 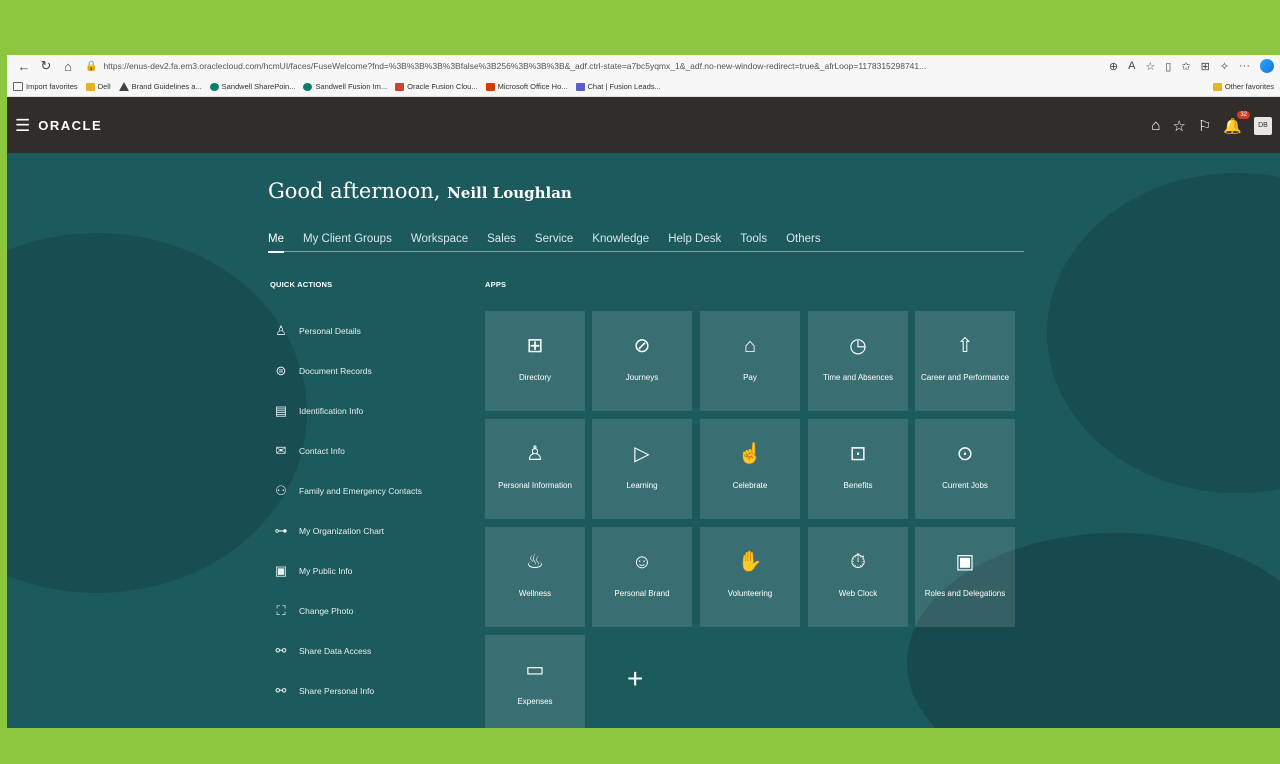 What do you see at coordinates (1178, 126) in the screenshot?
I see `favorites-star-icon: ☆` at bounding box center [1178, 126].